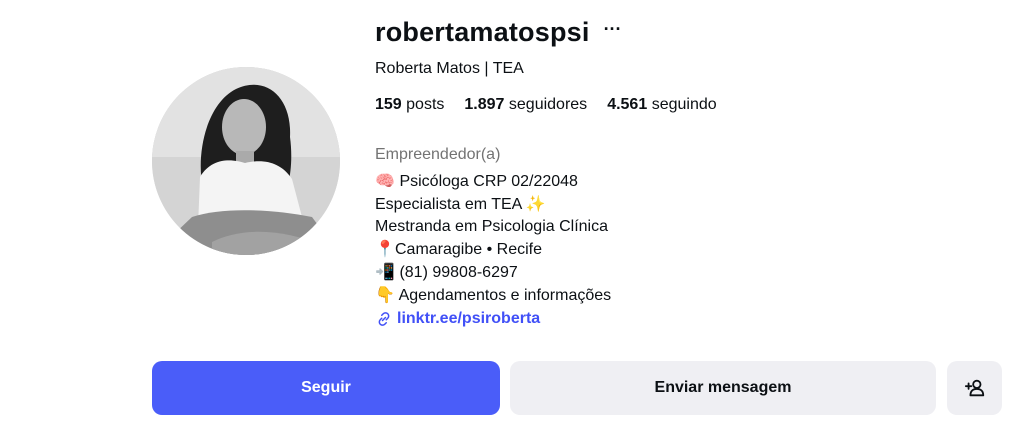 This screenshot has width=1032, height=432. I want to click on bio-line: 📲 (81) 99808-6297, so click(493, 273).